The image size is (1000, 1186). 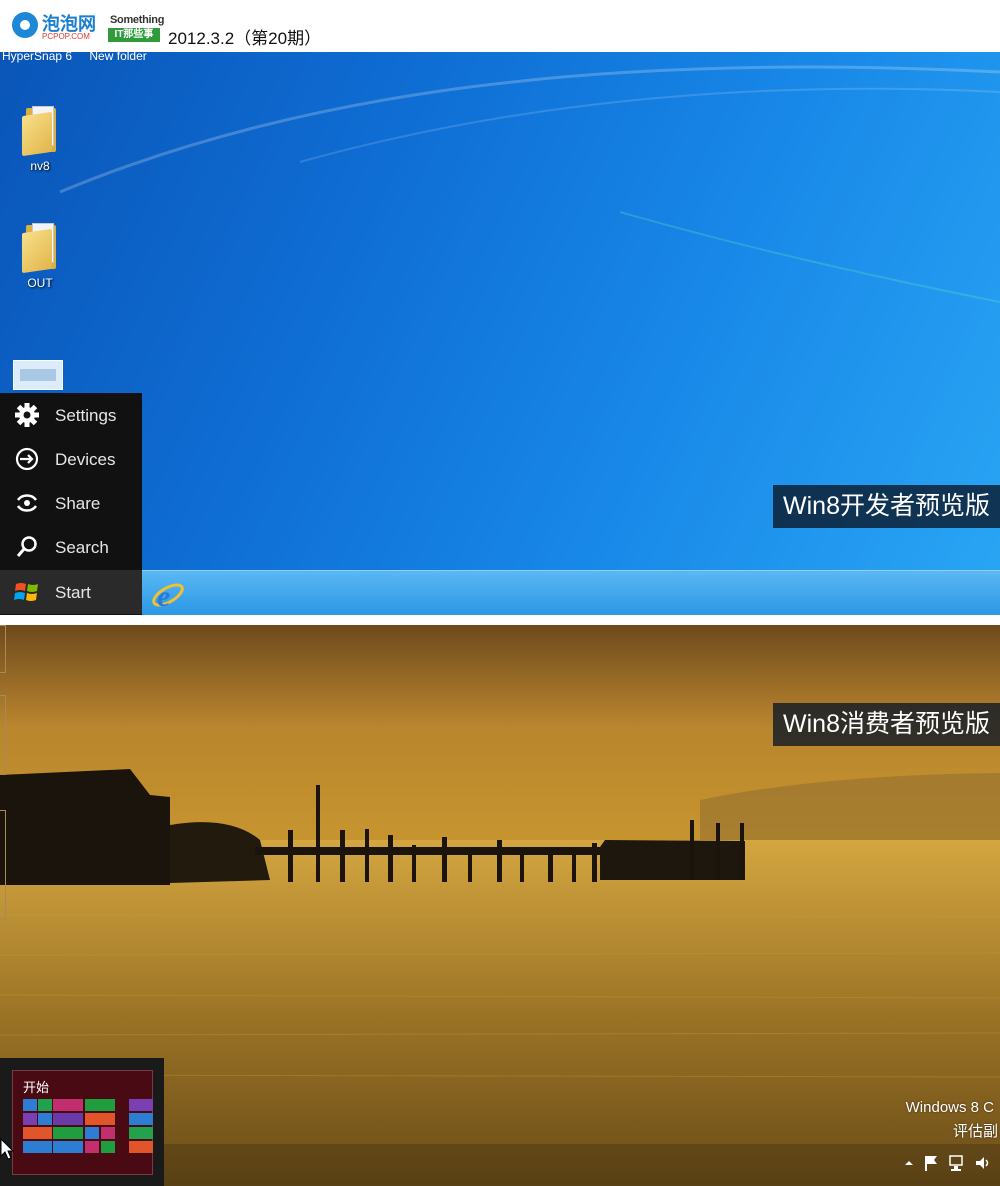 I want to click on desktop-icon-out: OUT, so click(x=40, y=255).